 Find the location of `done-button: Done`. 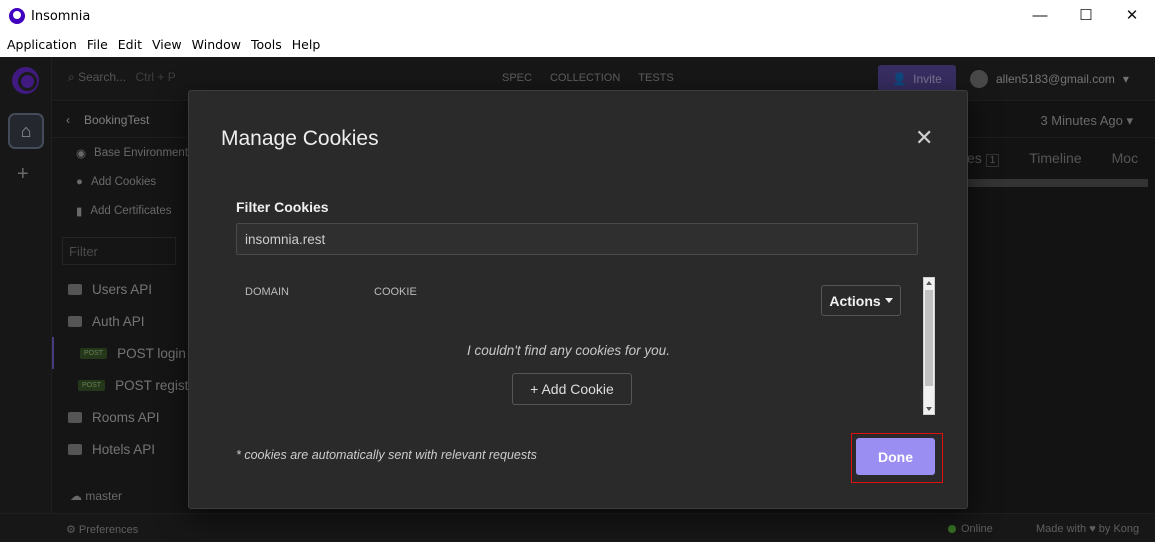

done-button: Done is located at coordinates (895, 456).